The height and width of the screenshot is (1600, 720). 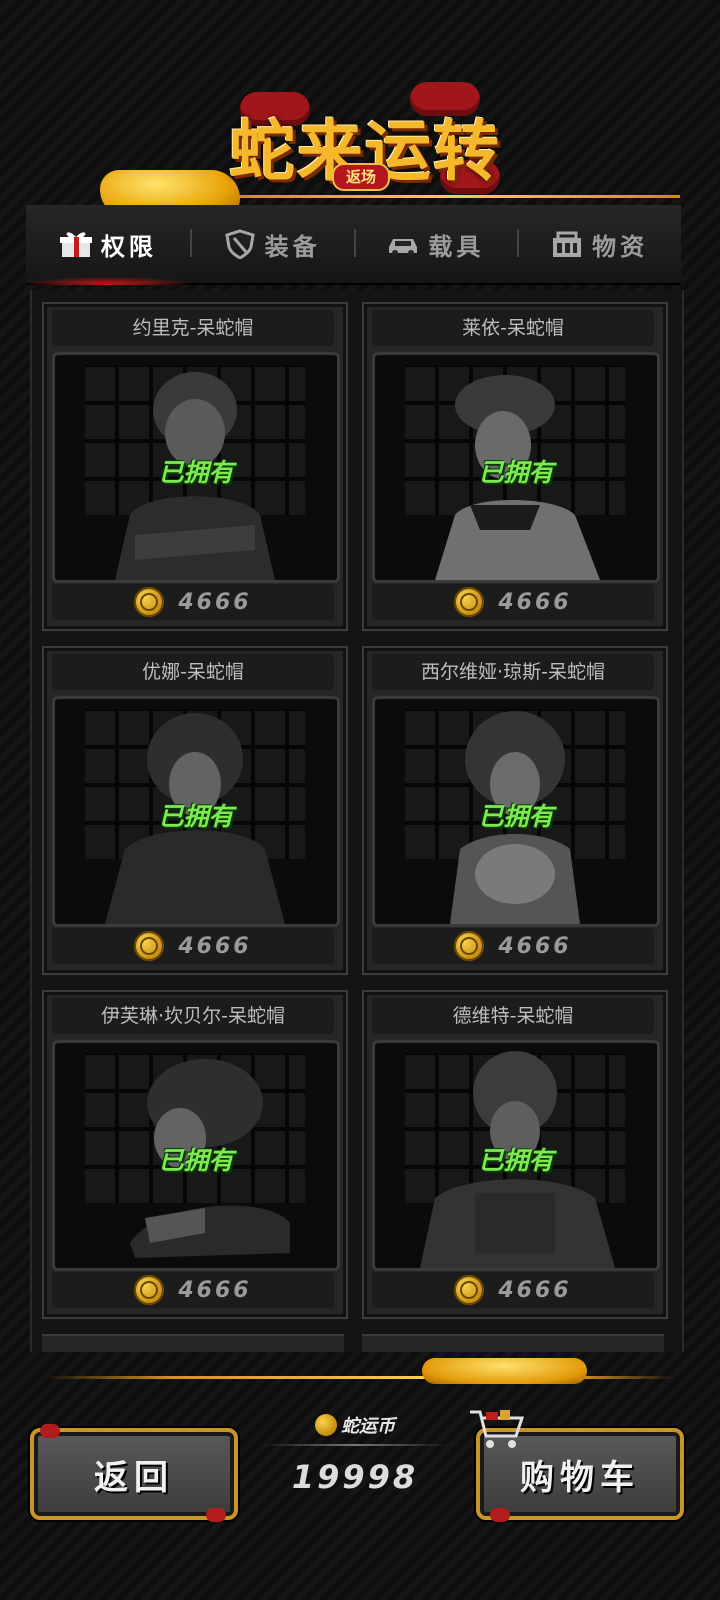 I want to click on currency-balance: 19998, so click(x=355, y=1477).